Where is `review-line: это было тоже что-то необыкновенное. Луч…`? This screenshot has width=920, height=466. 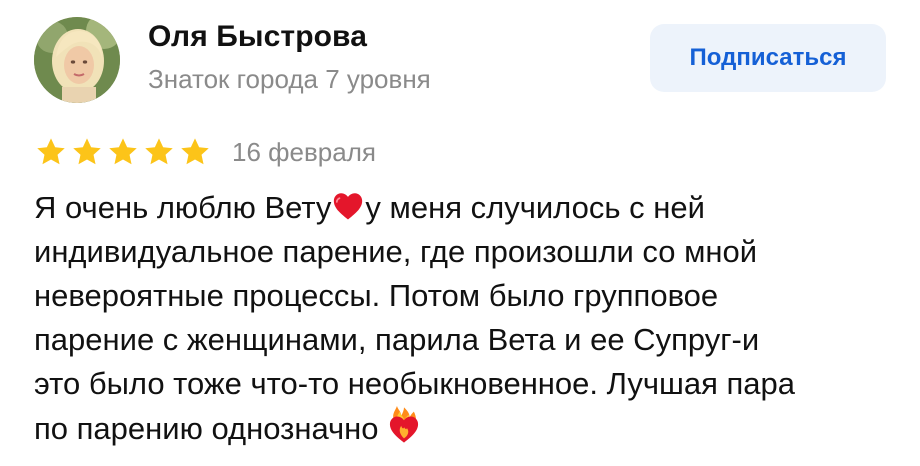
review-line: это было тоже что-то необыкновенное. Луч… is located at coordinates (414, 383).